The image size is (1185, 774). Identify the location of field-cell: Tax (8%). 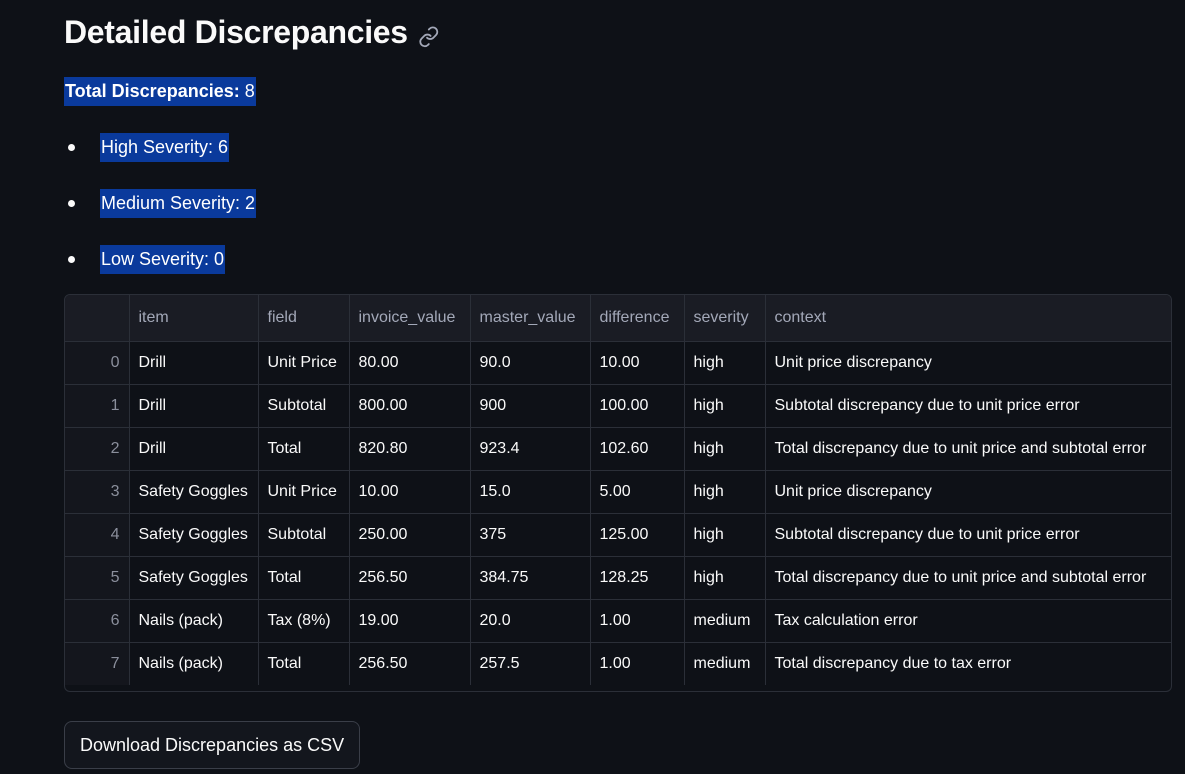
(304, 621).